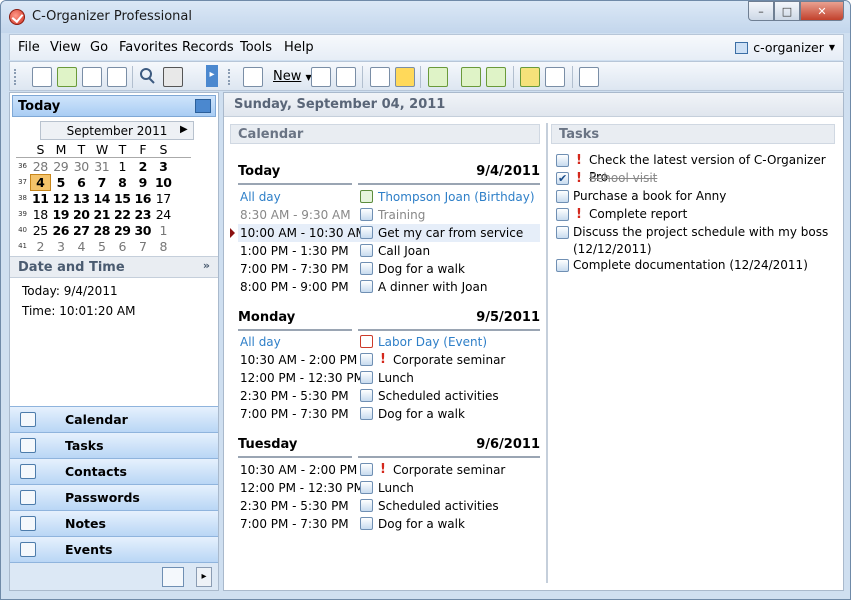 The width and height of the screenshot is (851, 600). What do you see at coordinates (40, 230) in the screenshot?
I see `calendar-day: 25` at bounding box center [40, 230].